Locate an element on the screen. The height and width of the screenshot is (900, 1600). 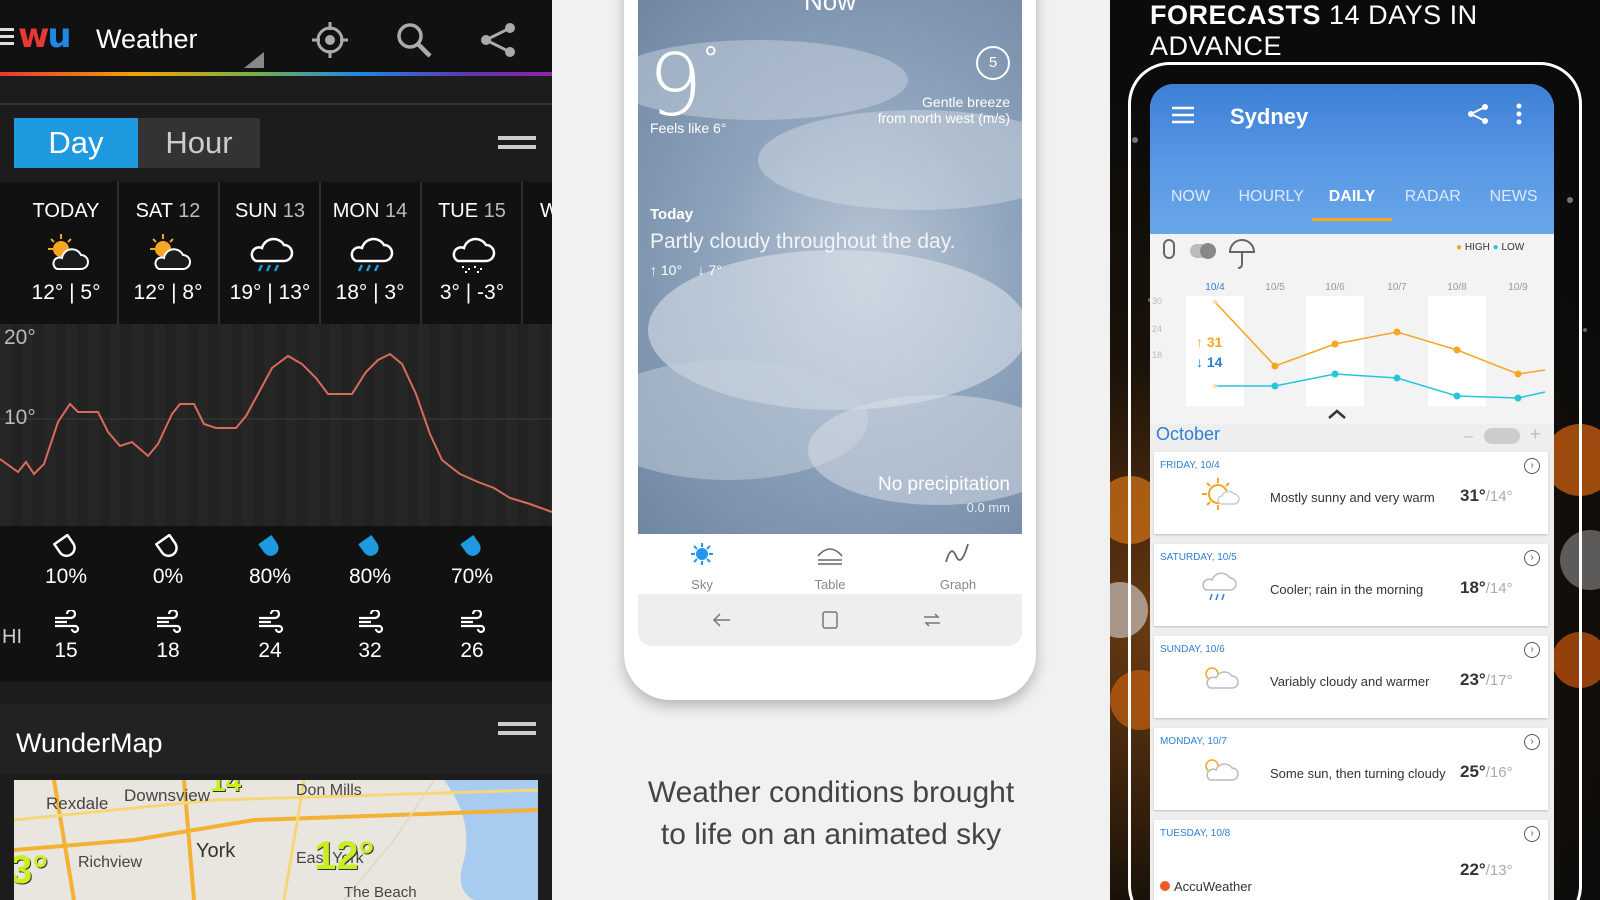
low-temp-line-point is located at coordinates (1518, 398).